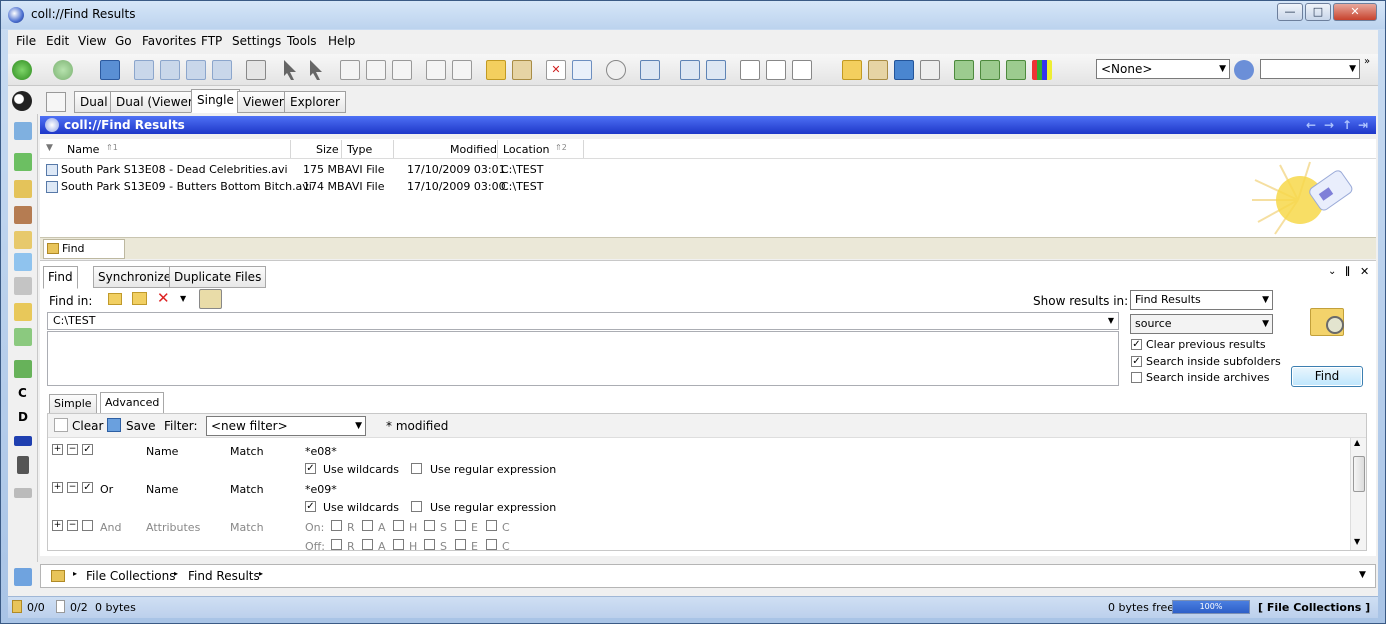 The image size is (1386, 624). Describe the element at coordinates (1310, 69) in the screenshot. I see `favorites-select: ▼` at that location.